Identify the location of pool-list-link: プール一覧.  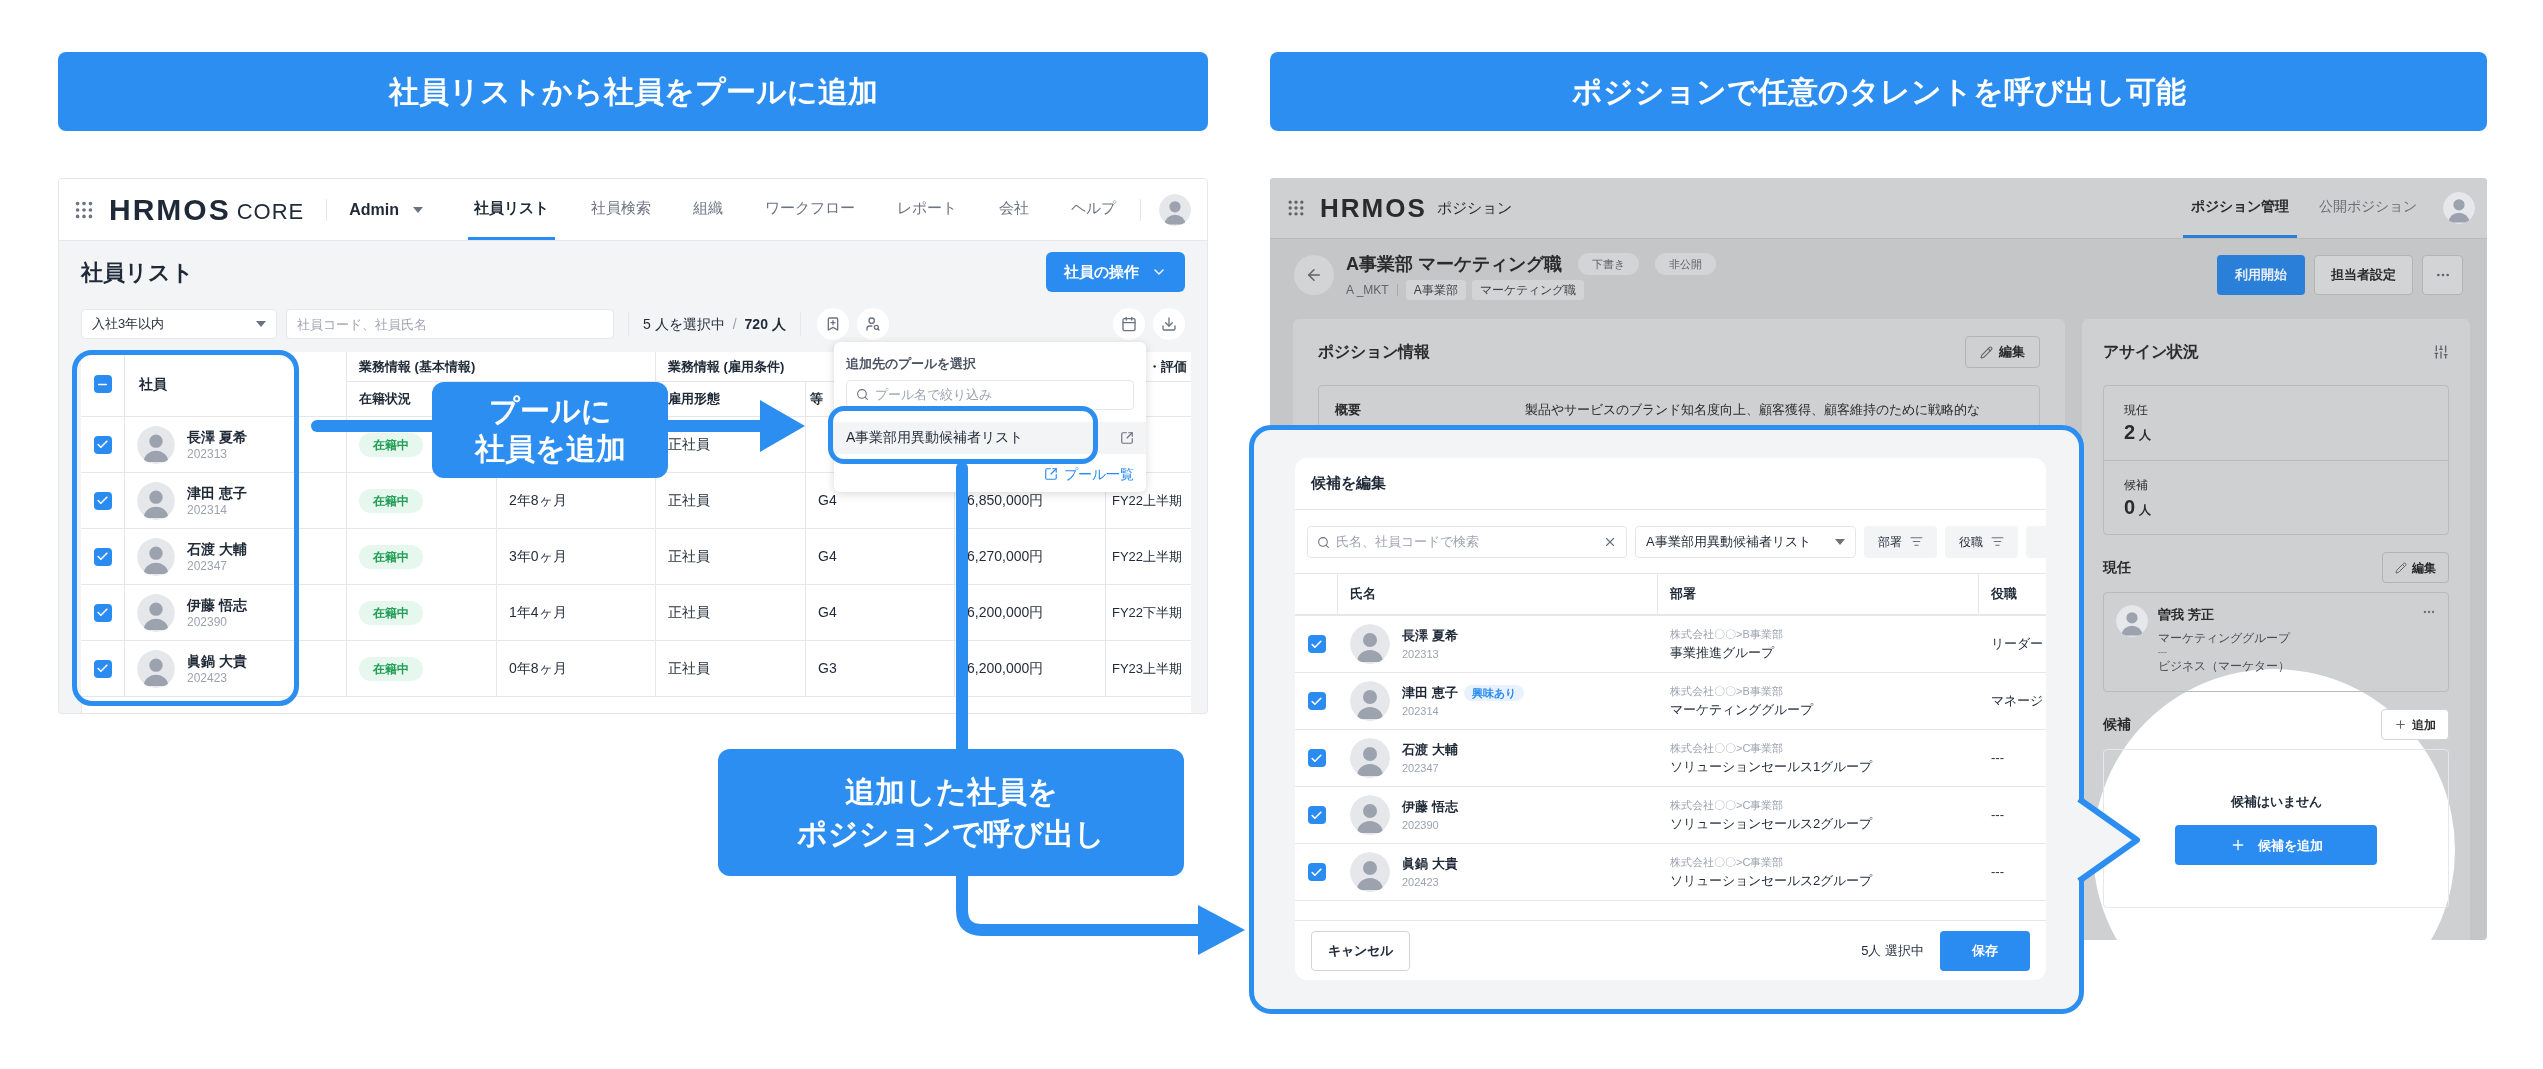
(1089, 474).